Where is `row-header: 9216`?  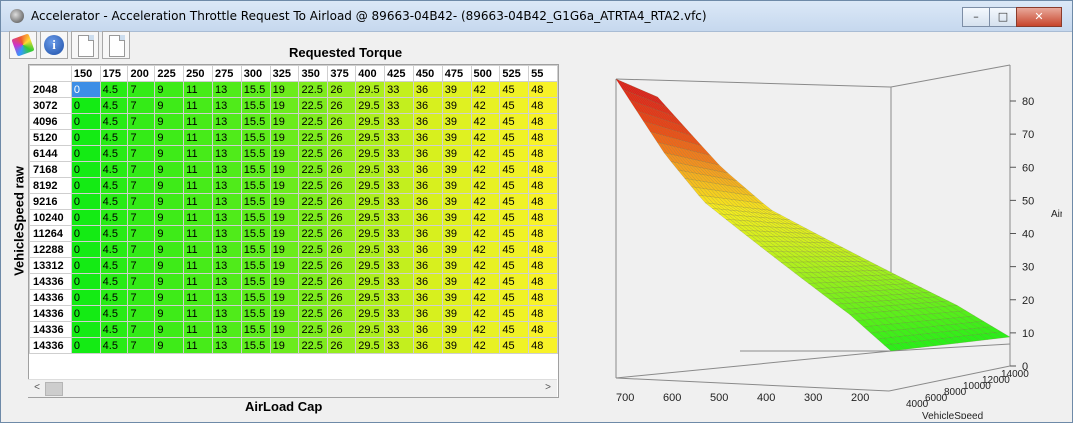 row-header: 9216 is located at coordinates (50, 201).